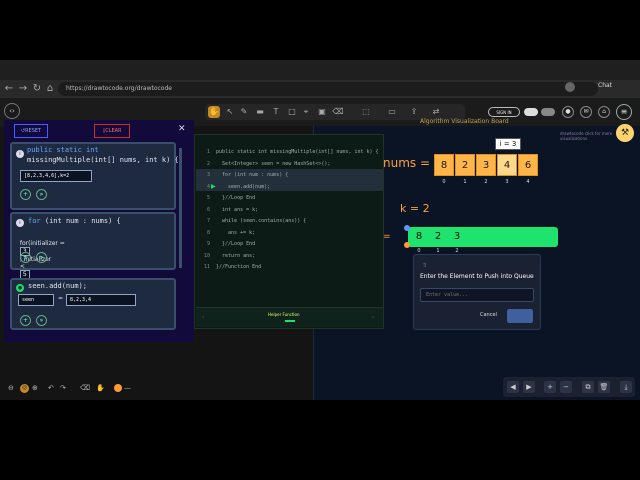 This screenshot has width=640, height=480. I want to click on theme-toggle, so click(531, 112).